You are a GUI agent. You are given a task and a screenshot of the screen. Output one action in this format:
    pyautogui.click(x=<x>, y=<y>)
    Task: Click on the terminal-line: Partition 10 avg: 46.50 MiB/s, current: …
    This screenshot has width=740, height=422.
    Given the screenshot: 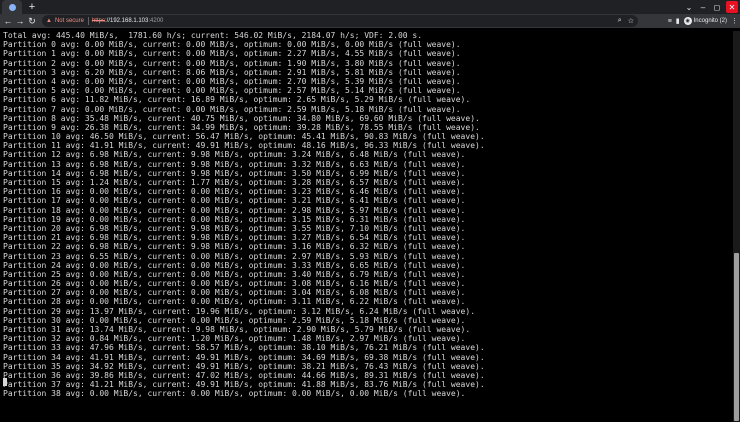 What is the action you would take?
    pyautogui.click(x=244, y=137)
    